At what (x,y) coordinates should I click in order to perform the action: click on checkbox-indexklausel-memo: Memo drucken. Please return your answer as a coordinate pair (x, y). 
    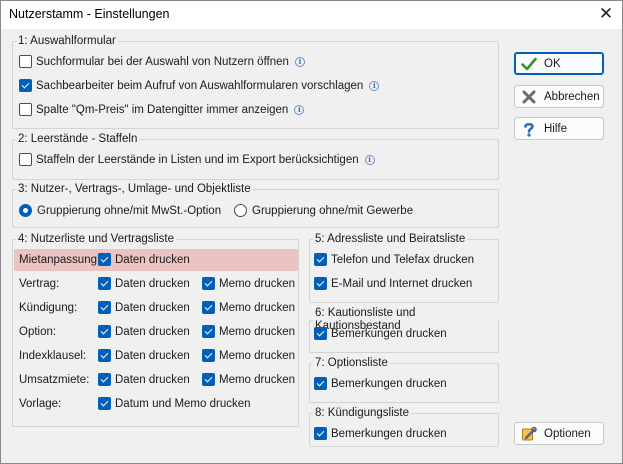
    Looking at the image, I should click on (248, 355).